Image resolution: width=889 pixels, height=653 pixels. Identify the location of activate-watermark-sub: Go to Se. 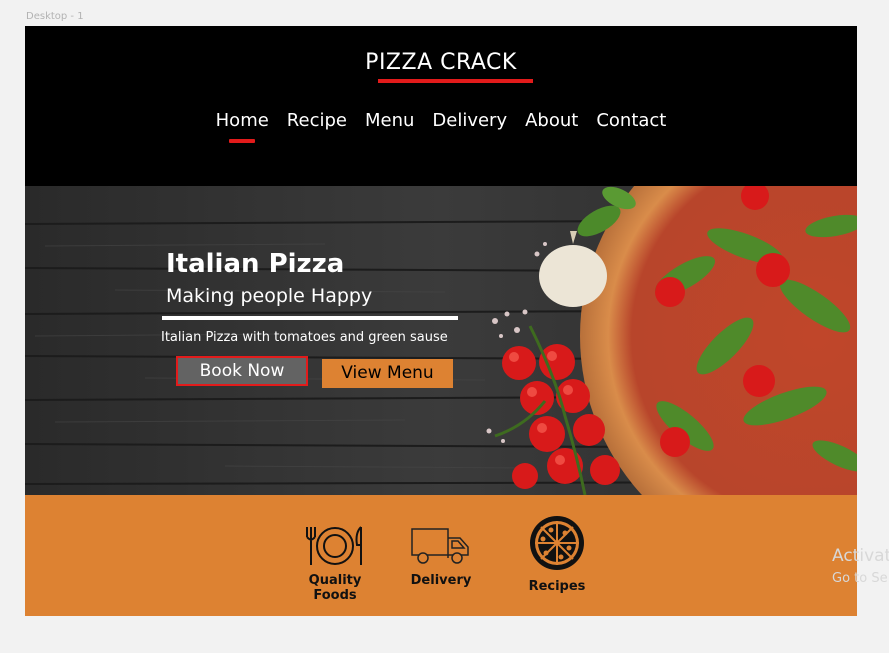
(860, 578).